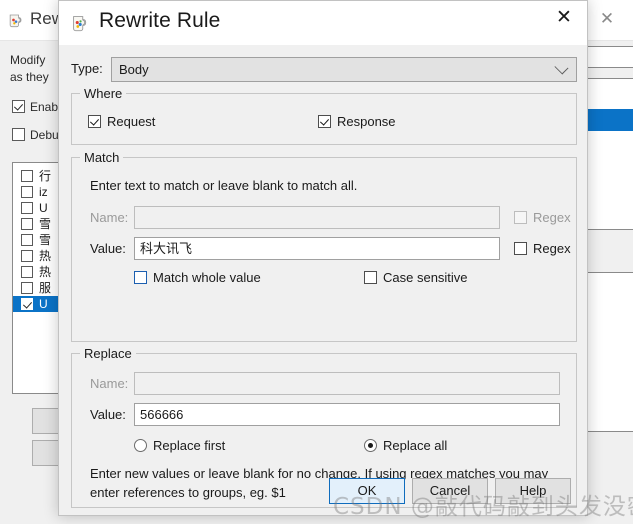 Image resolution: width=633 pixels, height=524 pixels. I want to click on replace-name-row: Name:, so click(325, 383).